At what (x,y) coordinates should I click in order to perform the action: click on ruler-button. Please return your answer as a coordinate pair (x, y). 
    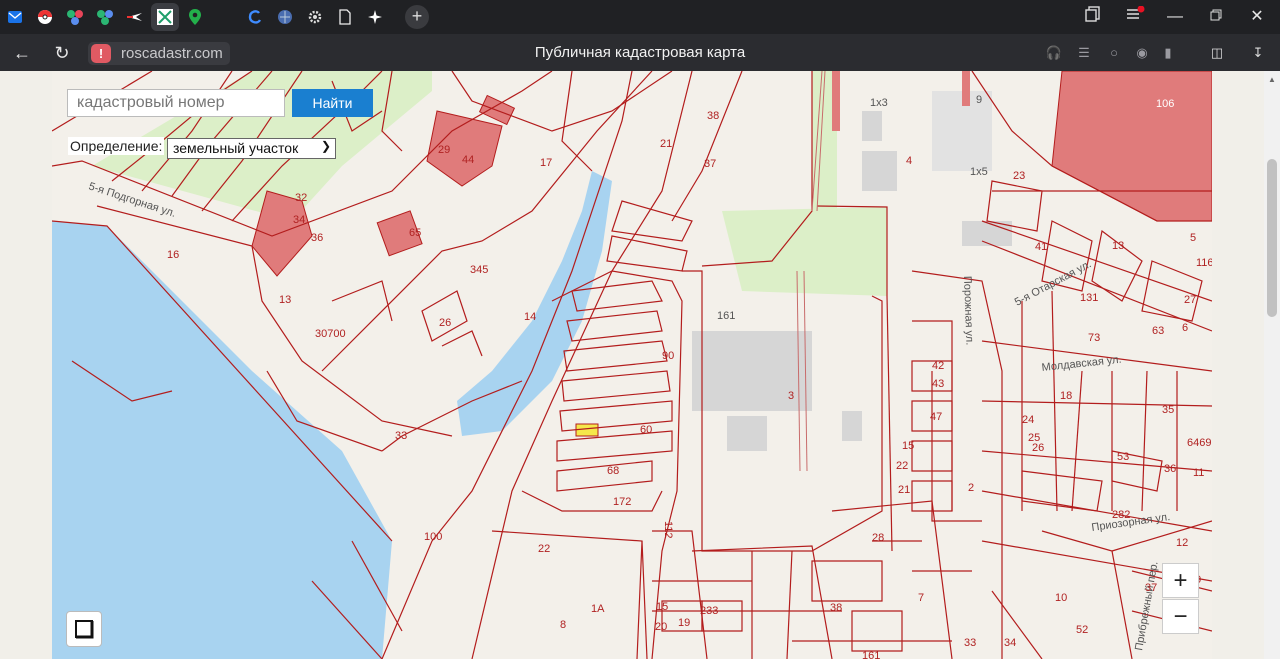
    Looking at the image, I should click on (84, 629).